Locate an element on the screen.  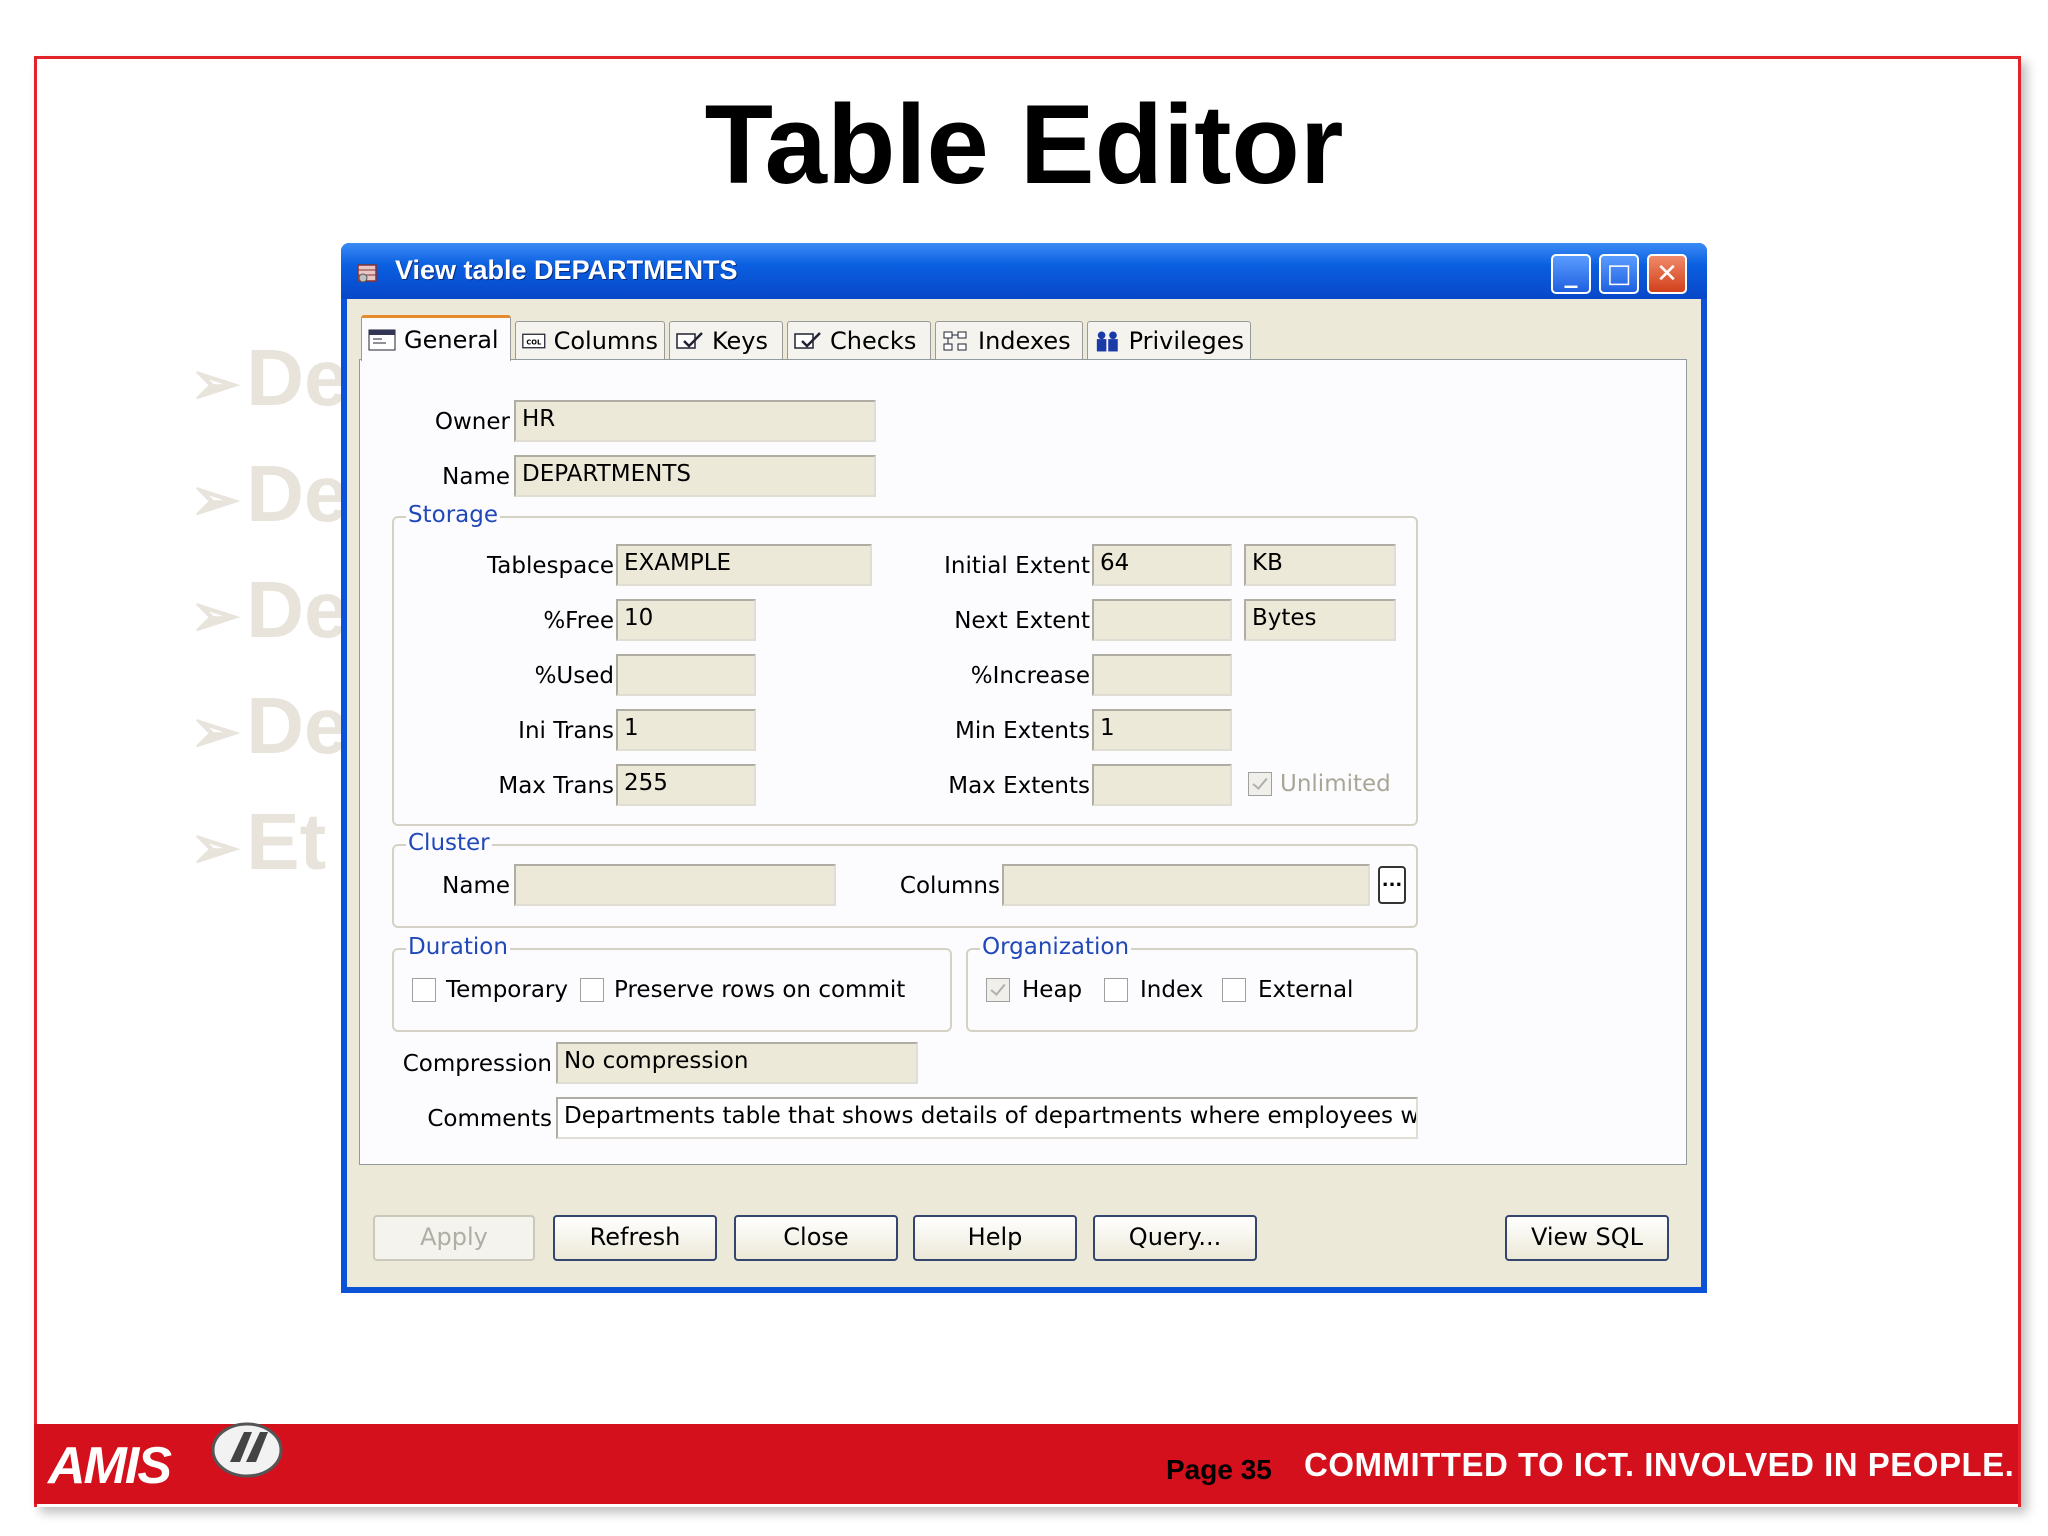
tablespace-label: Tablespace is located at coordinates (550, 566).